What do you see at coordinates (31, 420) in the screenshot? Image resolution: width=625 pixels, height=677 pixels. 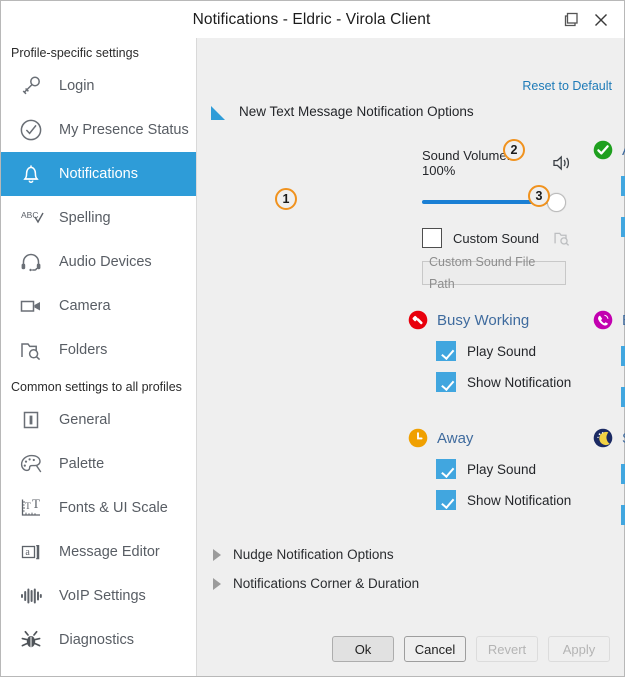 I see `general-box-icon` at bounding box center [31, 420].